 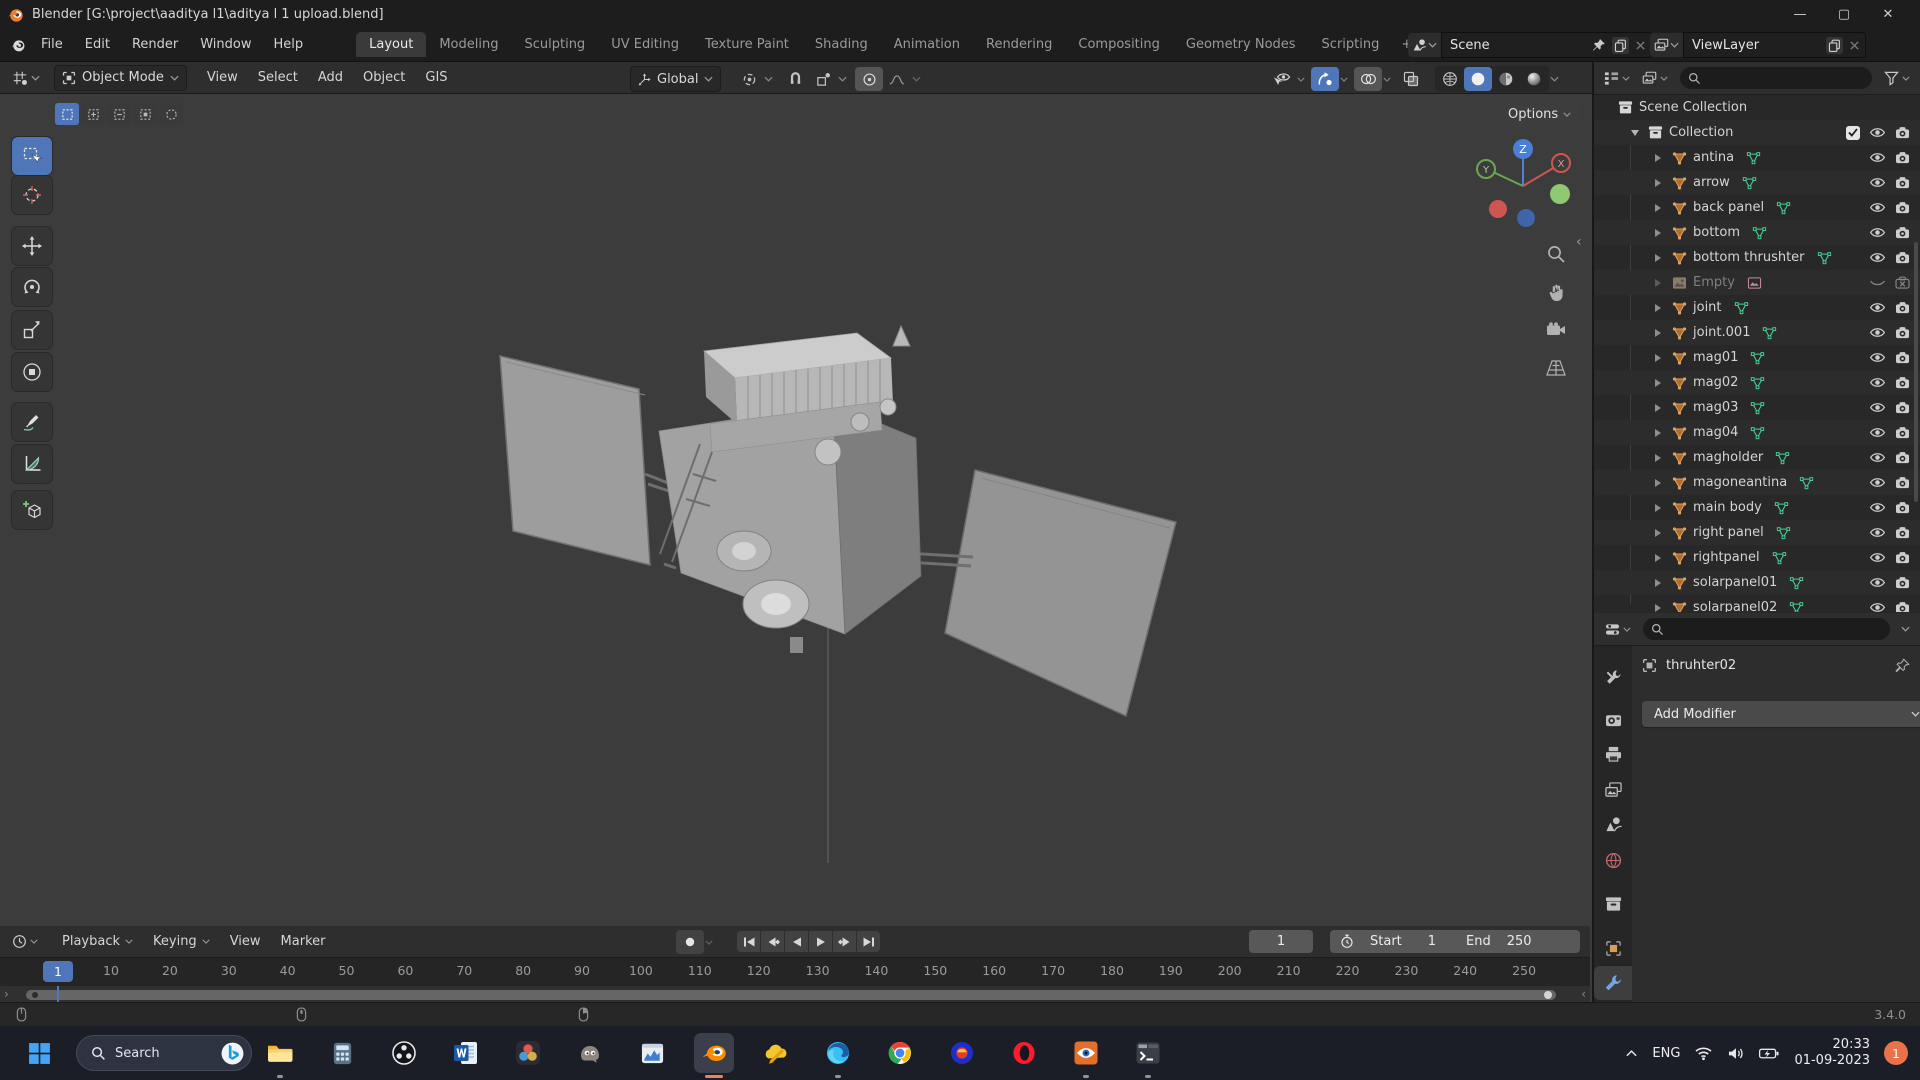 I want to click on taskbar-app-gimp, so click(x=590, y=1053).